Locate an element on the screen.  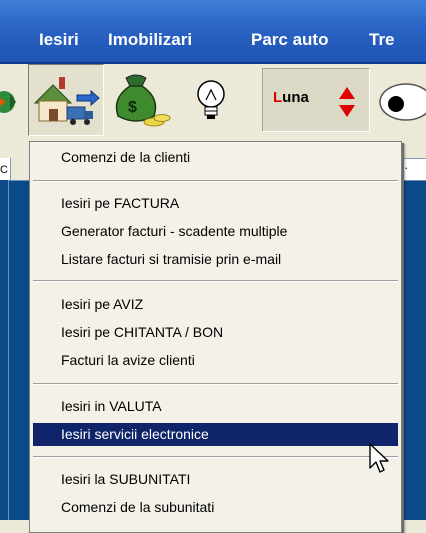
toolbar-button-view is located at coordinates (400, 99).